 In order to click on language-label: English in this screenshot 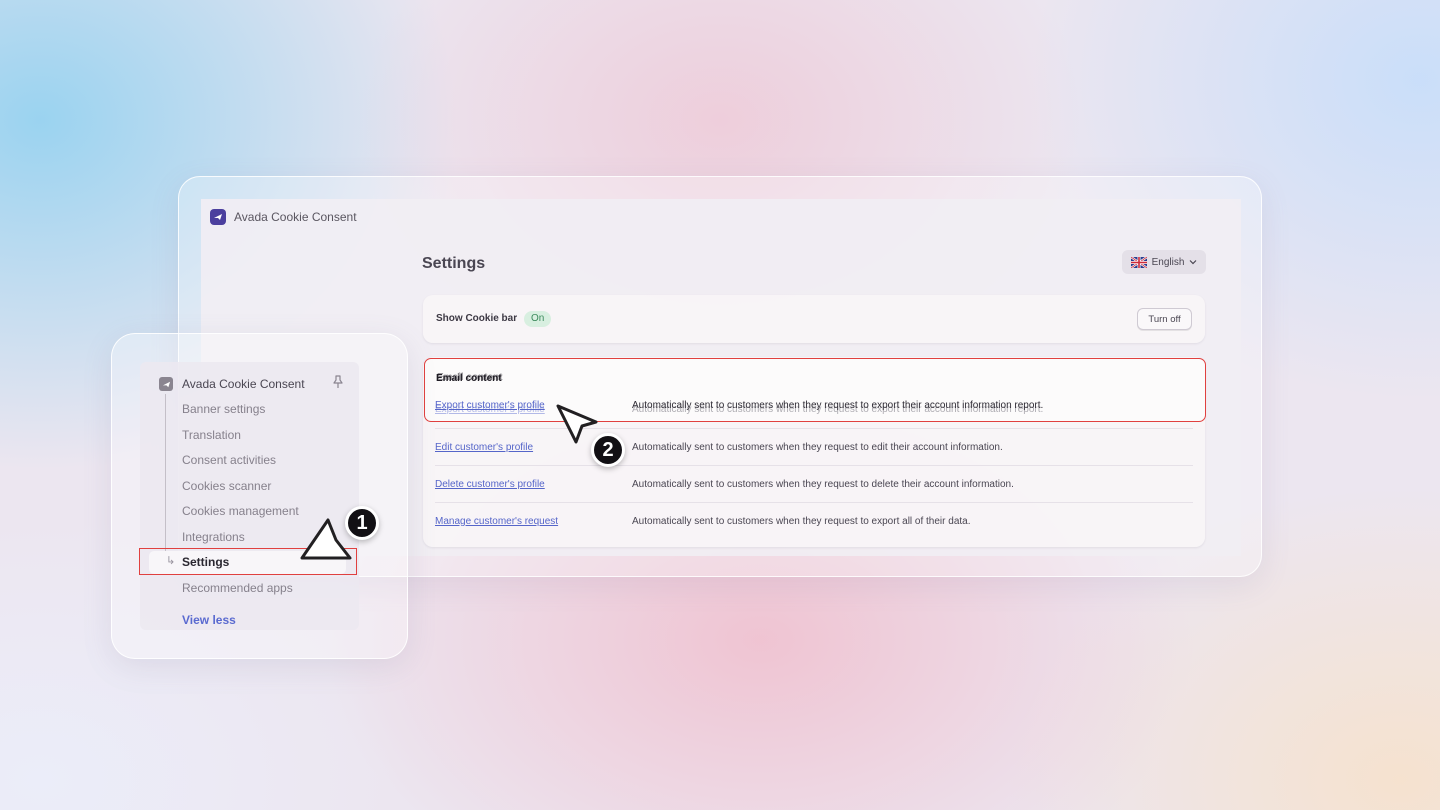, I will do `click(1168, 262)`.